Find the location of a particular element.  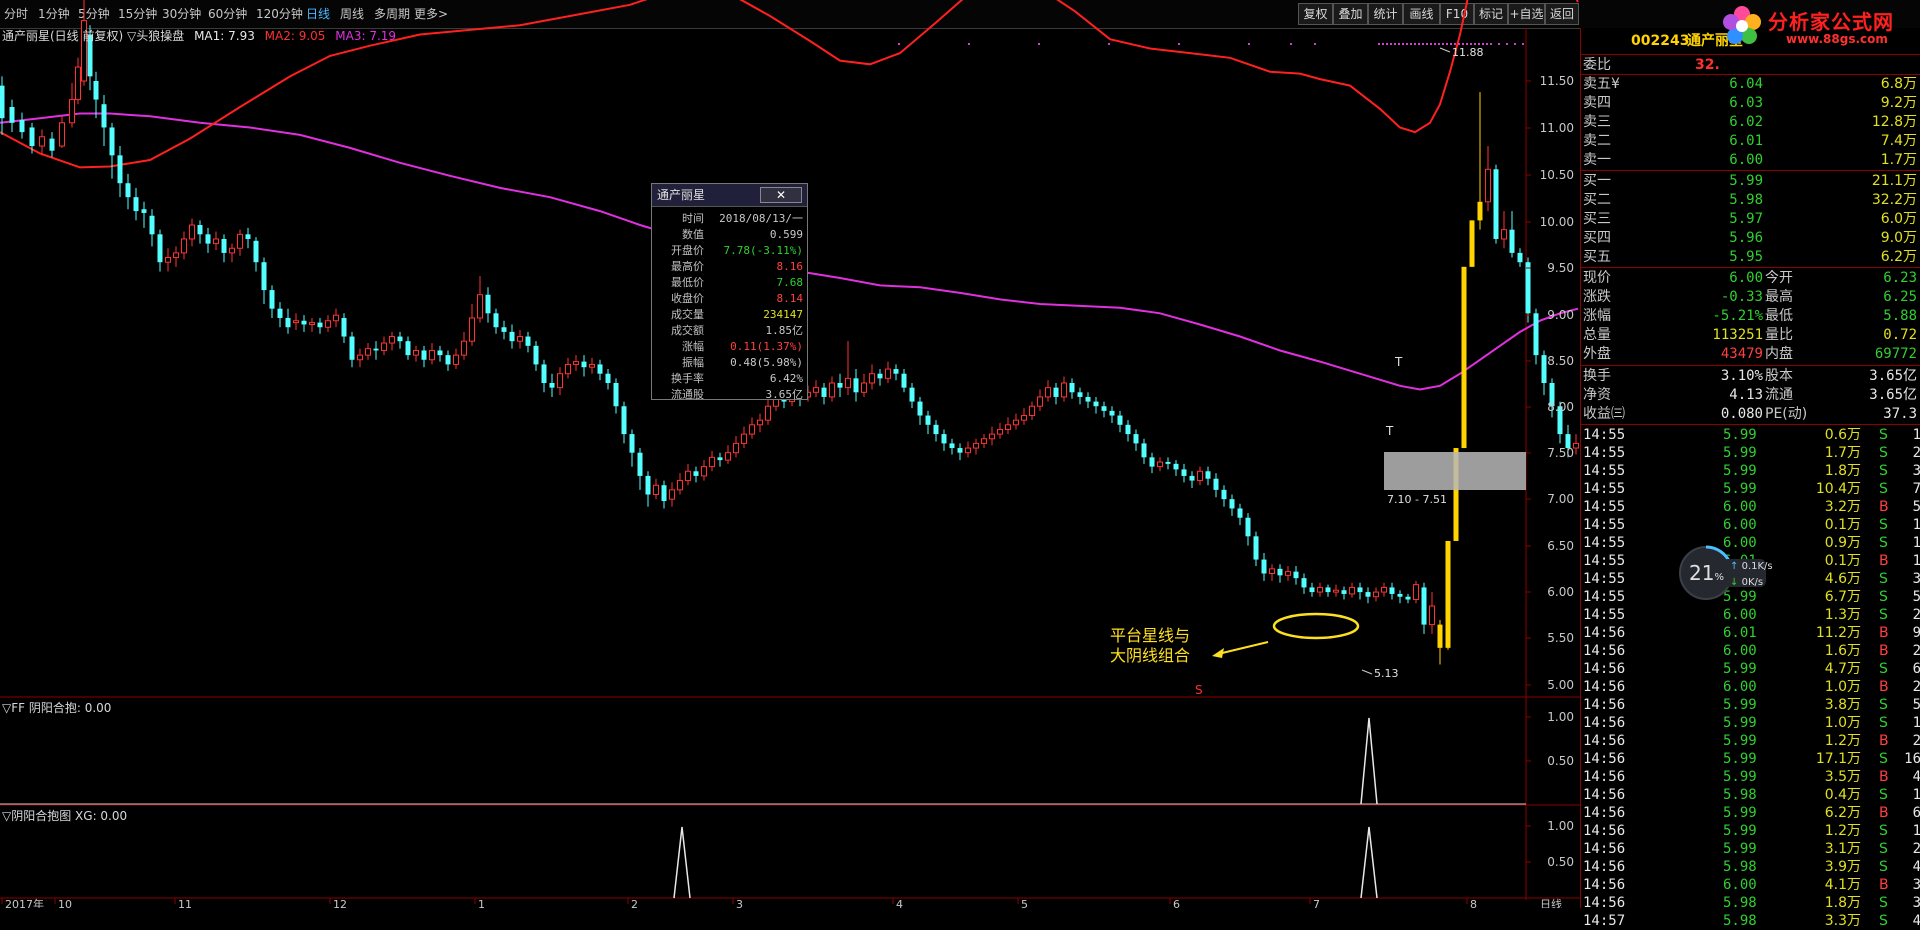

speed-down: 0K/s is located at coordinates (1752, 582).